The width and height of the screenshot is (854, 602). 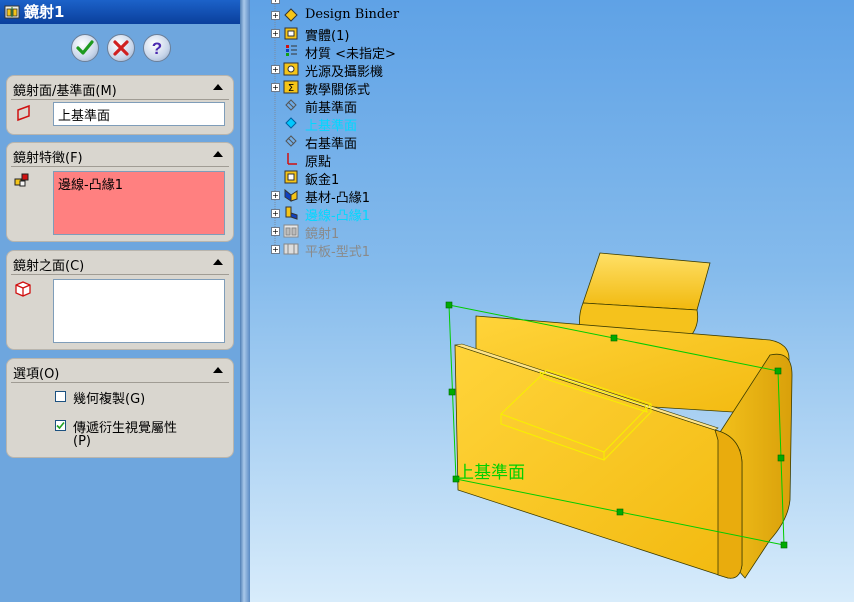 I want to click on features-icon, so click(x=21, y=180).